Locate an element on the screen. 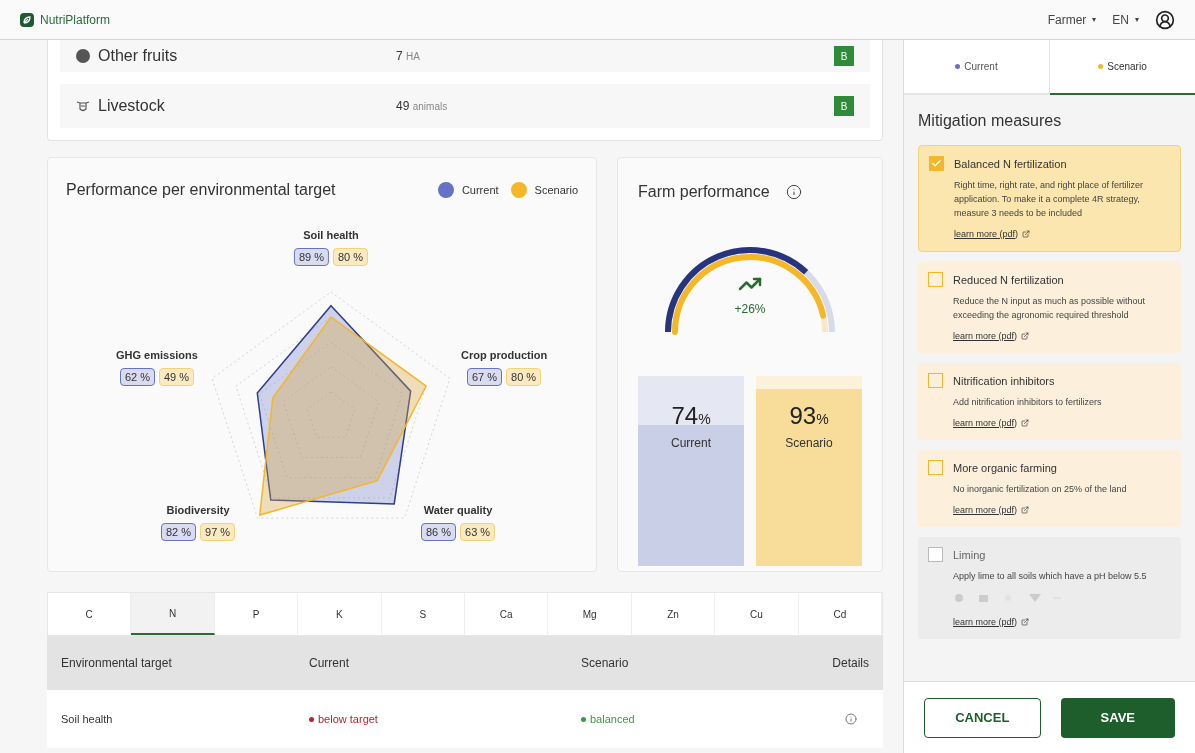 This screenshot has height=753, width=1195. axis-label: Biodiversity is located at coordinates (198, 510).